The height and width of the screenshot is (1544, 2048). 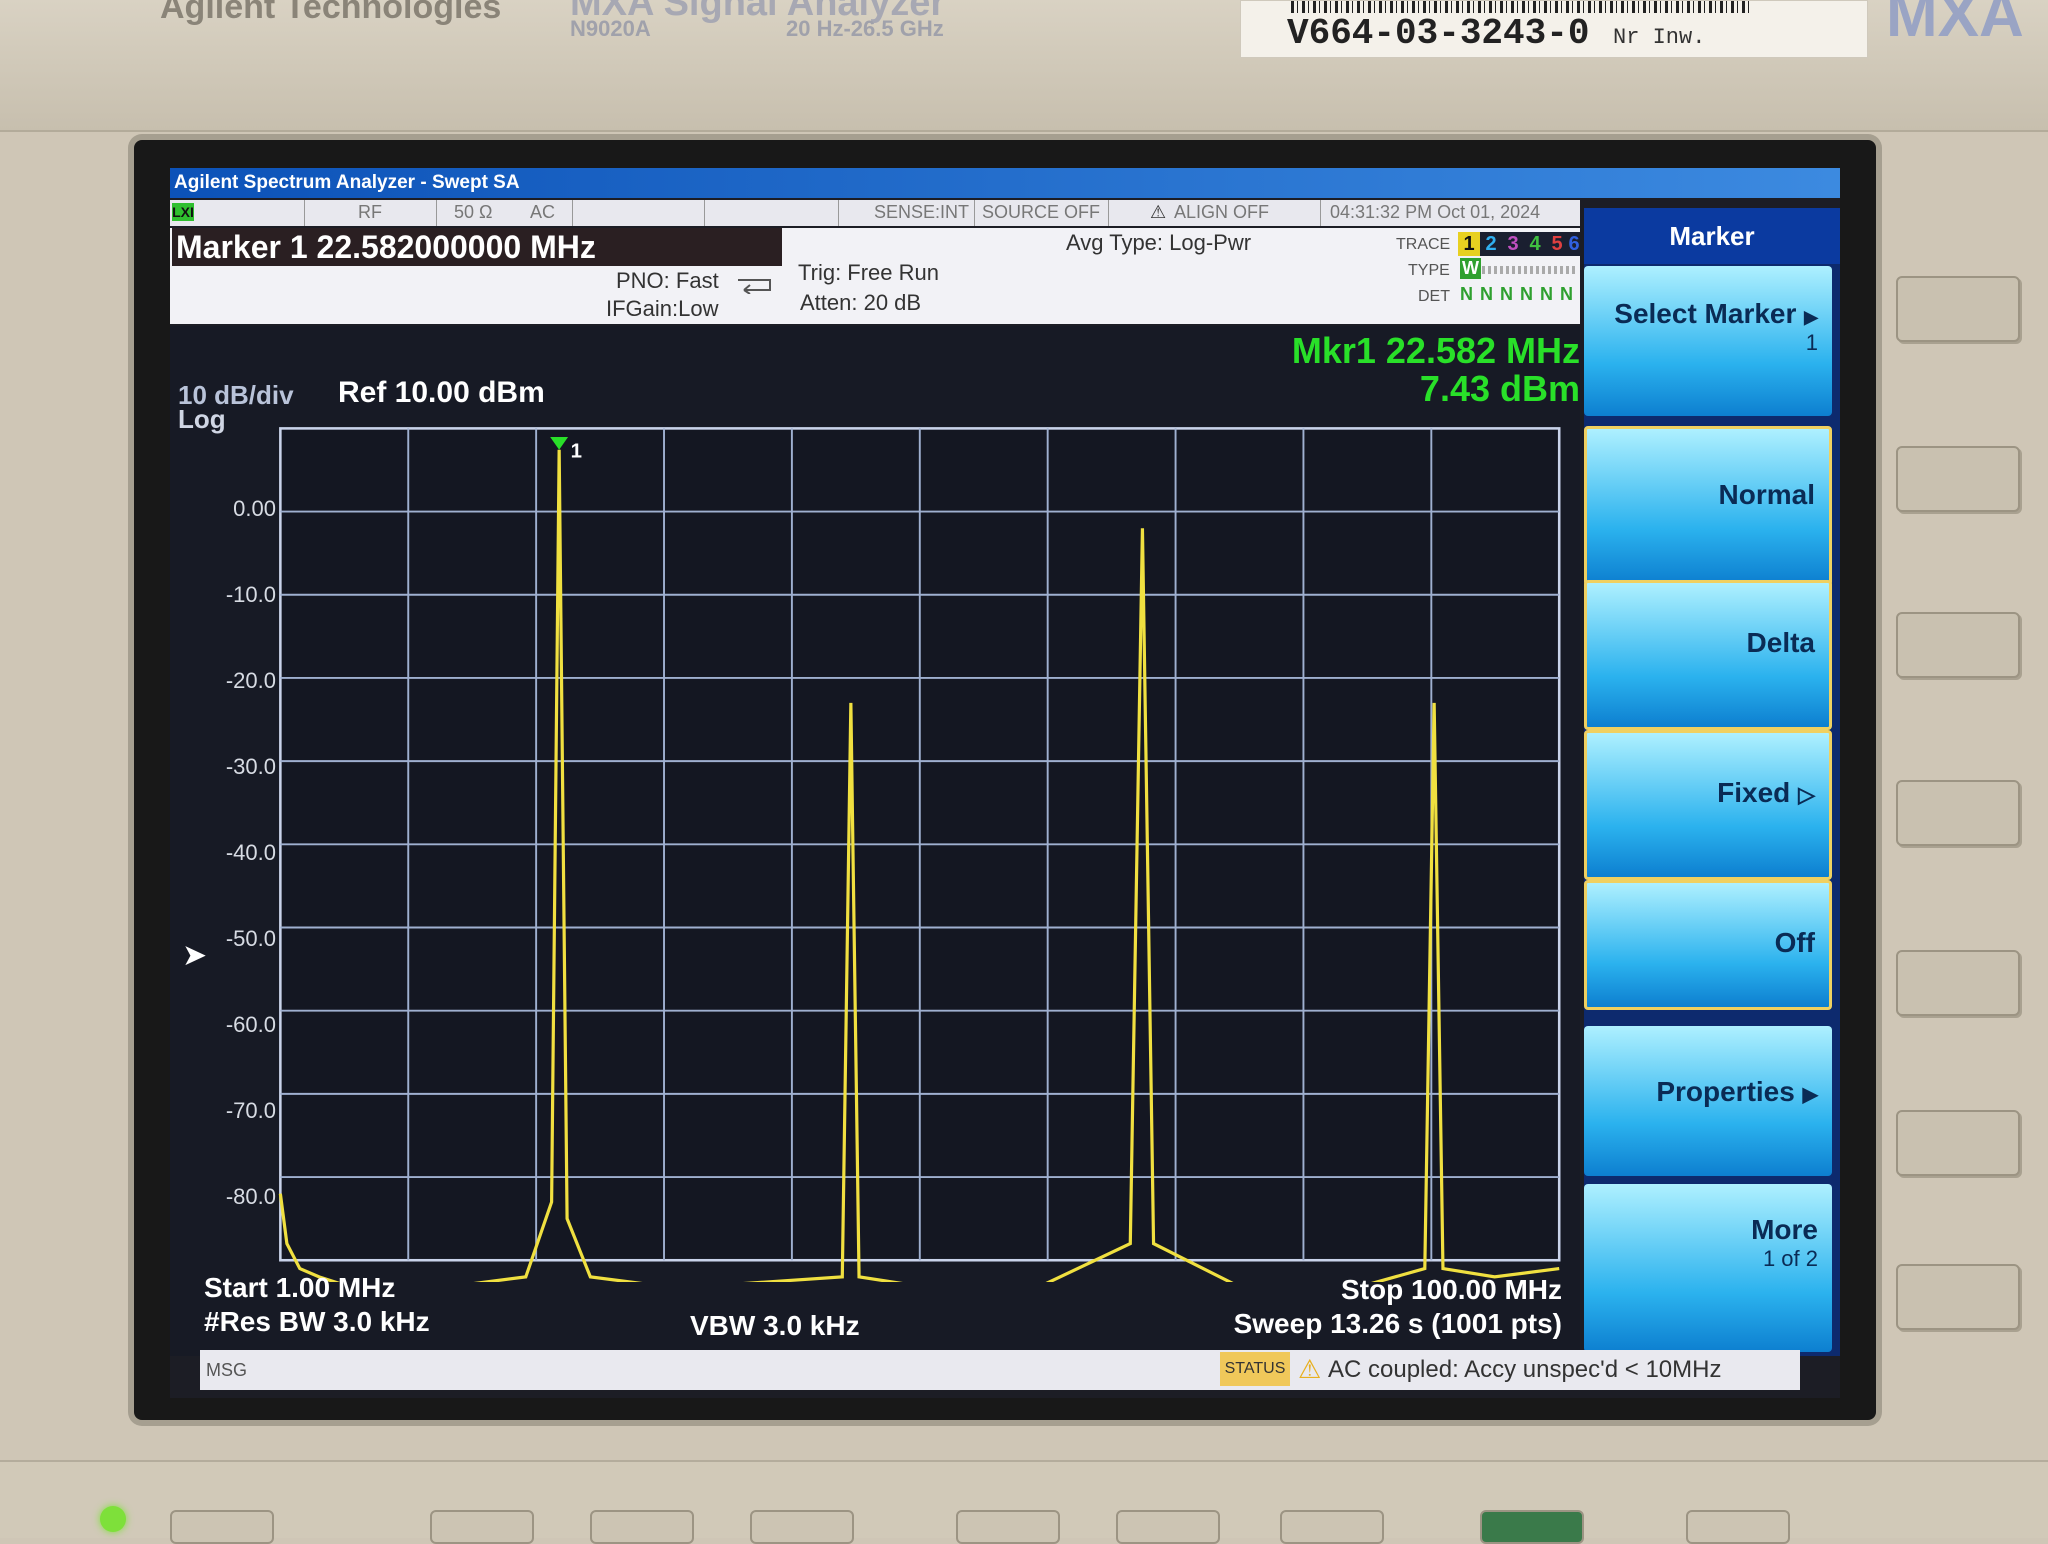 I want to click on brand-label: Agilent Technologies, so click(x=331, y=13).